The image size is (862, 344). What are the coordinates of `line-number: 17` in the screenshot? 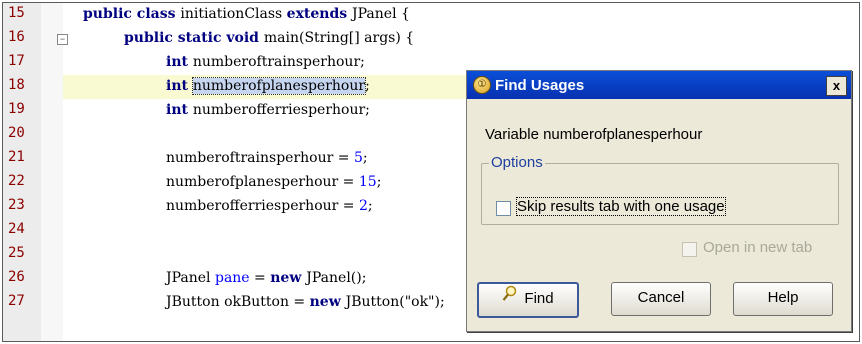 It's located at (16, 61).